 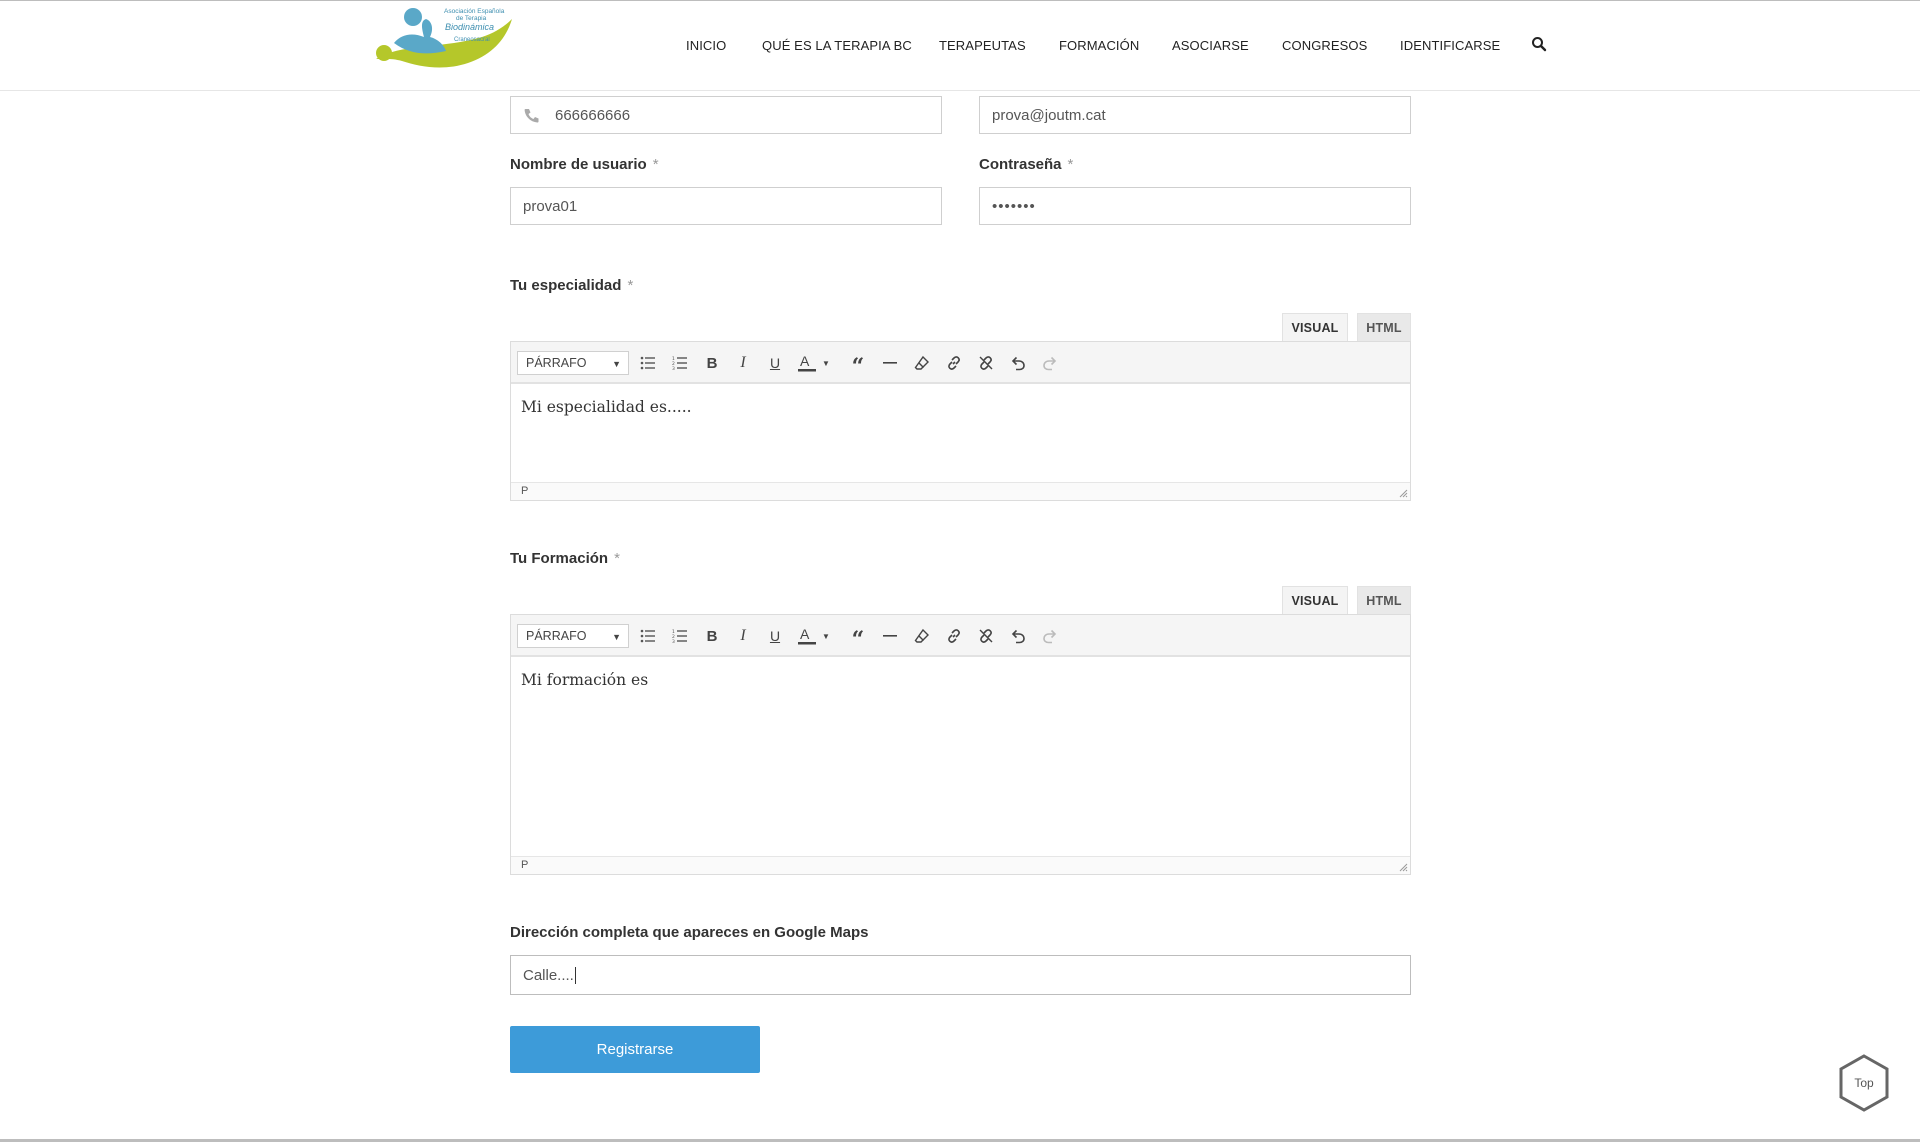 What do you see at coordinates (1195, 115) in the screenshot?
I see `email-field: prova@joutm.cat` at bounding box center [1195, 115].